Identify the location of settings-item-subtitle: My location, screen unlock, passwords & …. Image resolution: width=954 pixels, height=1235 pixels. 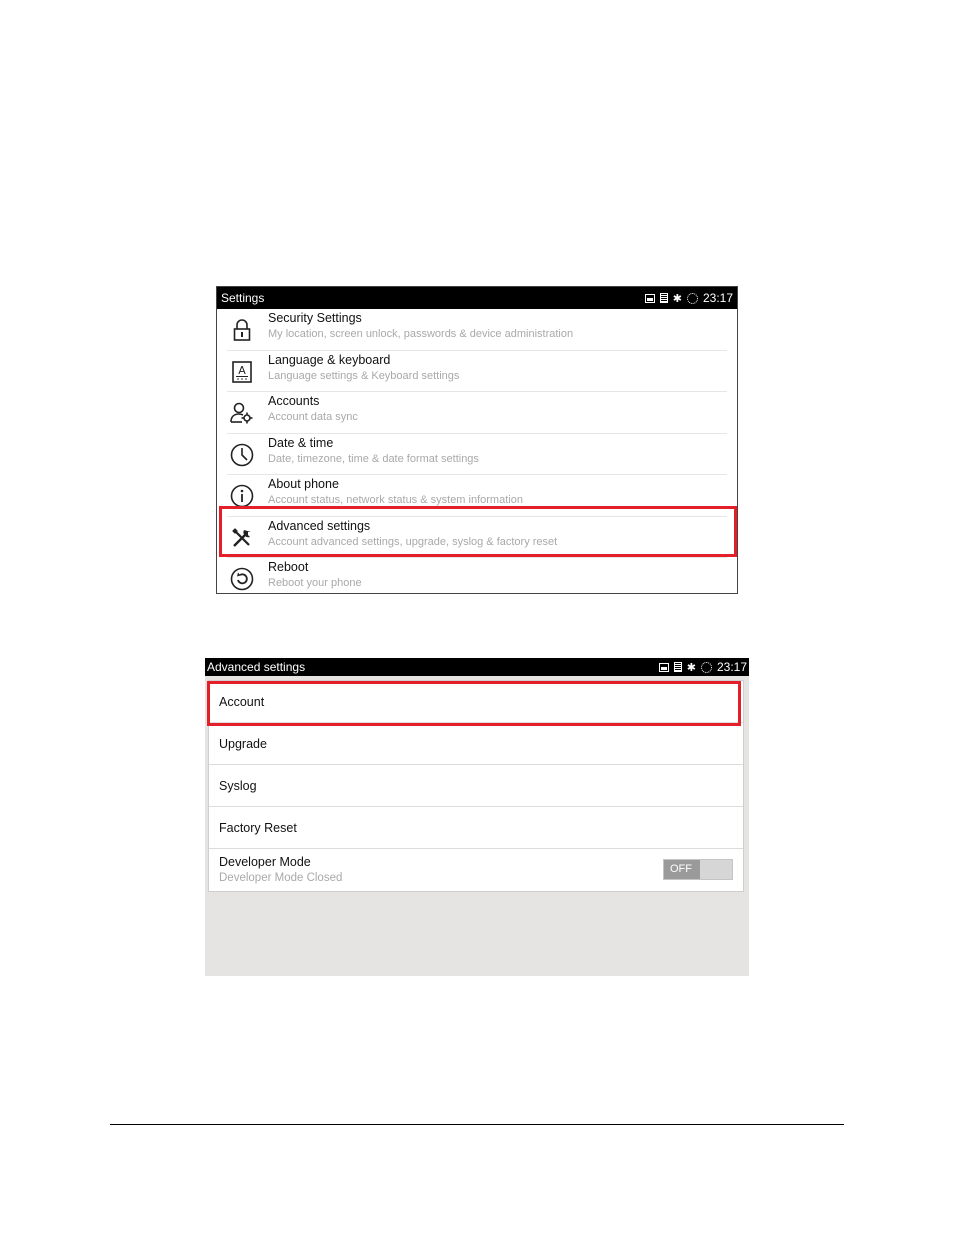
(421, 334).